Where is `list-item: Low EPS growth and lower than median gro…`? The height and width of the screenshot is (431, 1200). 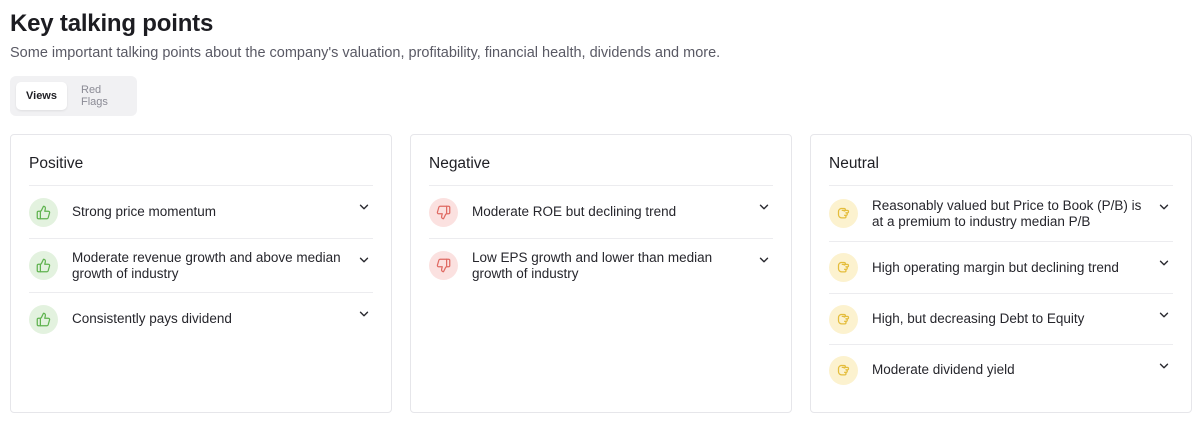 list-item: Low EPS growth and lower than median gro… is located at coordinates (601, 265).